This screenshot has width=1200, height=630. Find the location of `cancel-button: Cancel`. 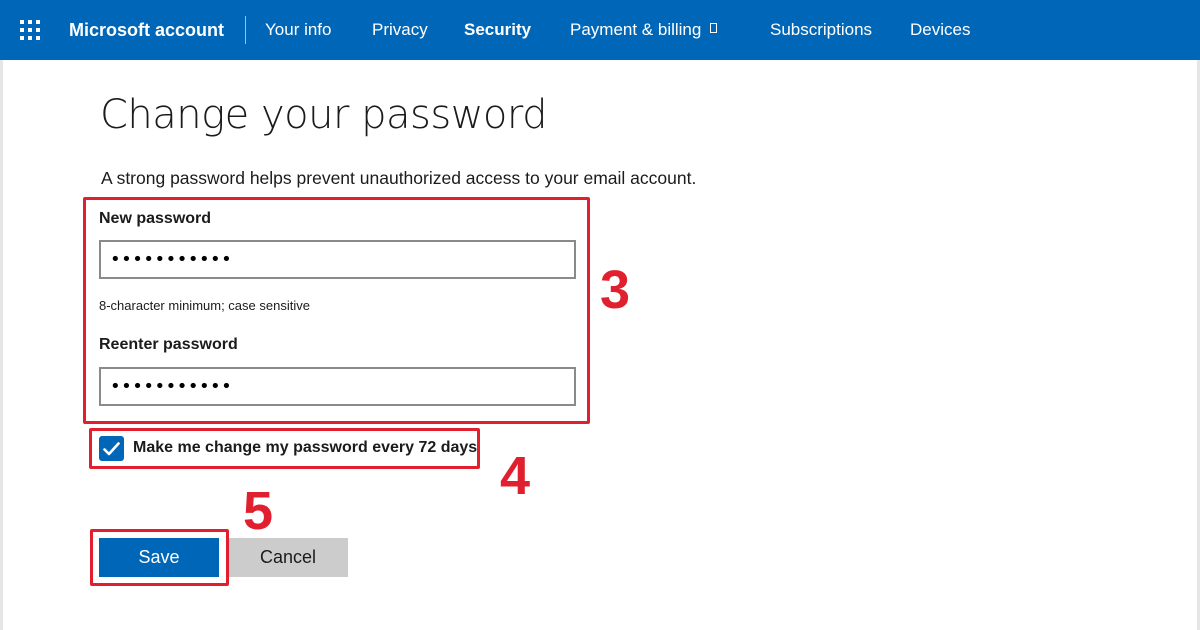

cancel-button: Cancel is located at coordinates (288, 557).